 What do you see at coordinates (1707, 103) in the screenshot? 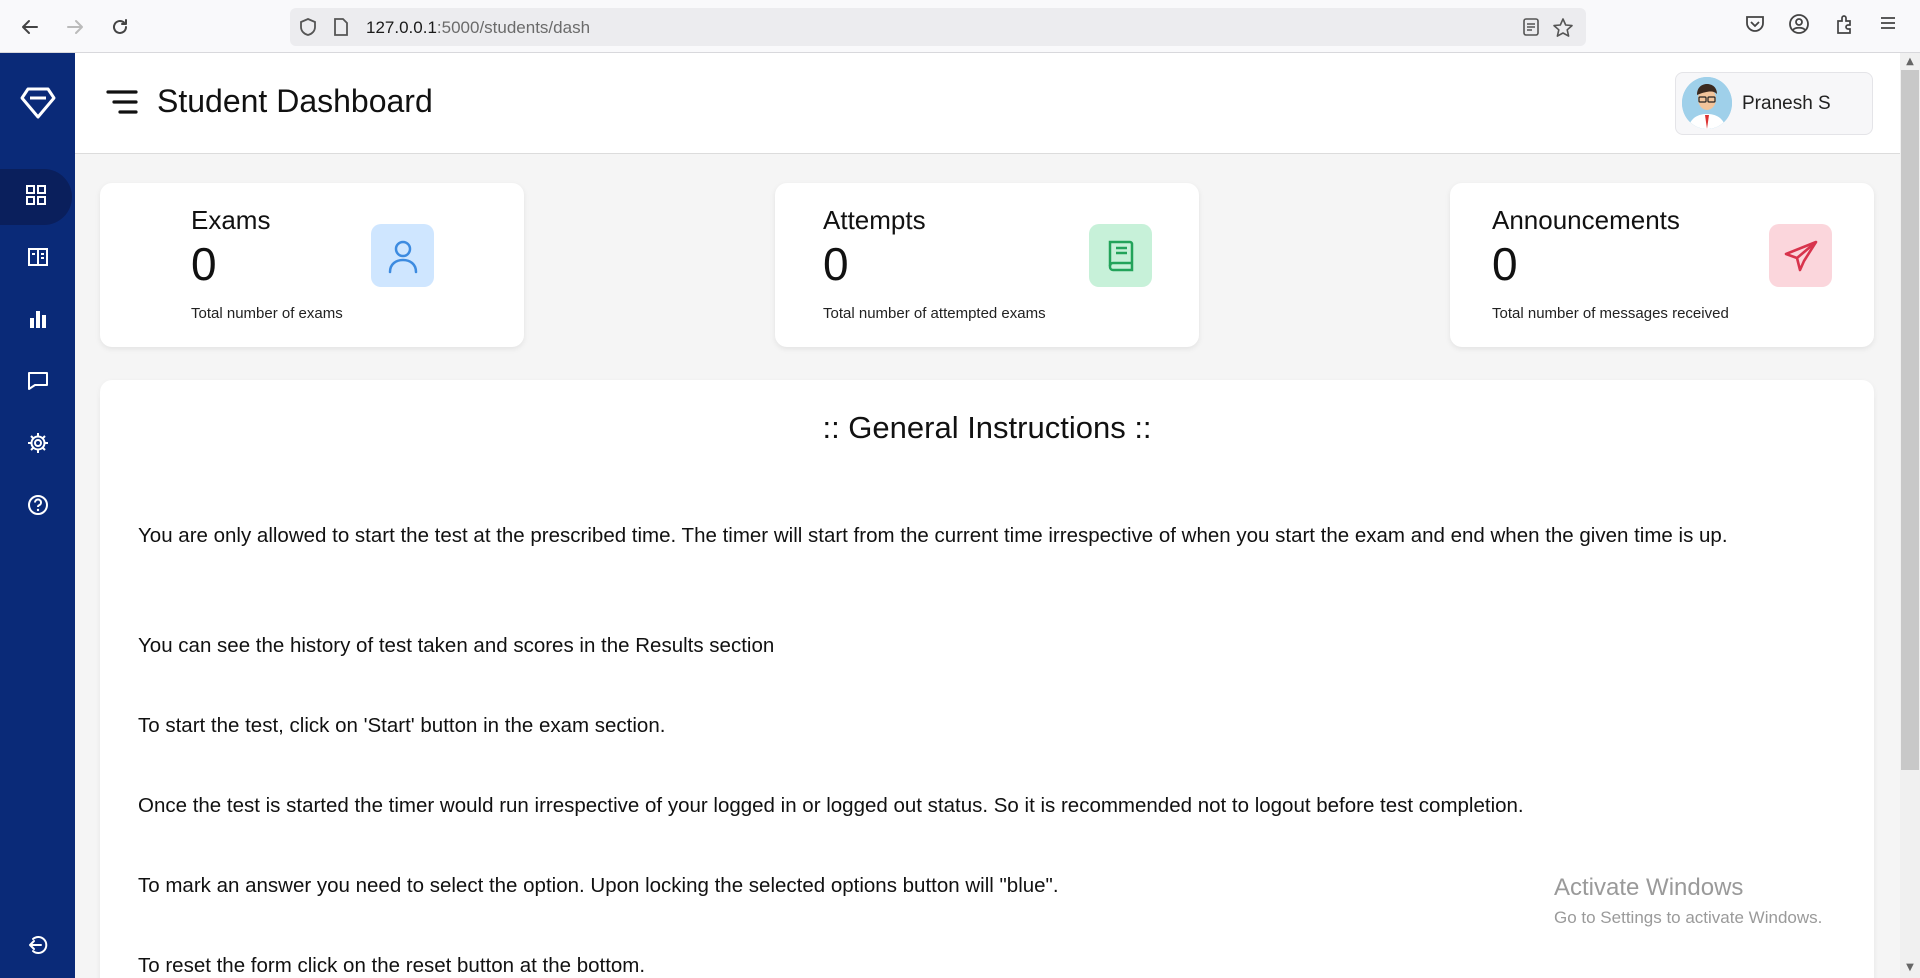
I see `avatar` at bounding box center [1707, 103].